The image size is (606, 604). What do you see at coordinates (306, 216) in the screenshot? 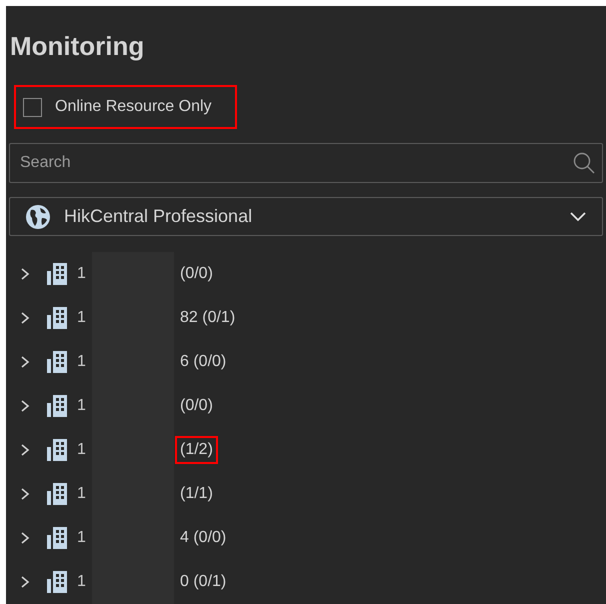
I see `site-dropdown: HikCentral Professional` at bounding box center [306, 216].